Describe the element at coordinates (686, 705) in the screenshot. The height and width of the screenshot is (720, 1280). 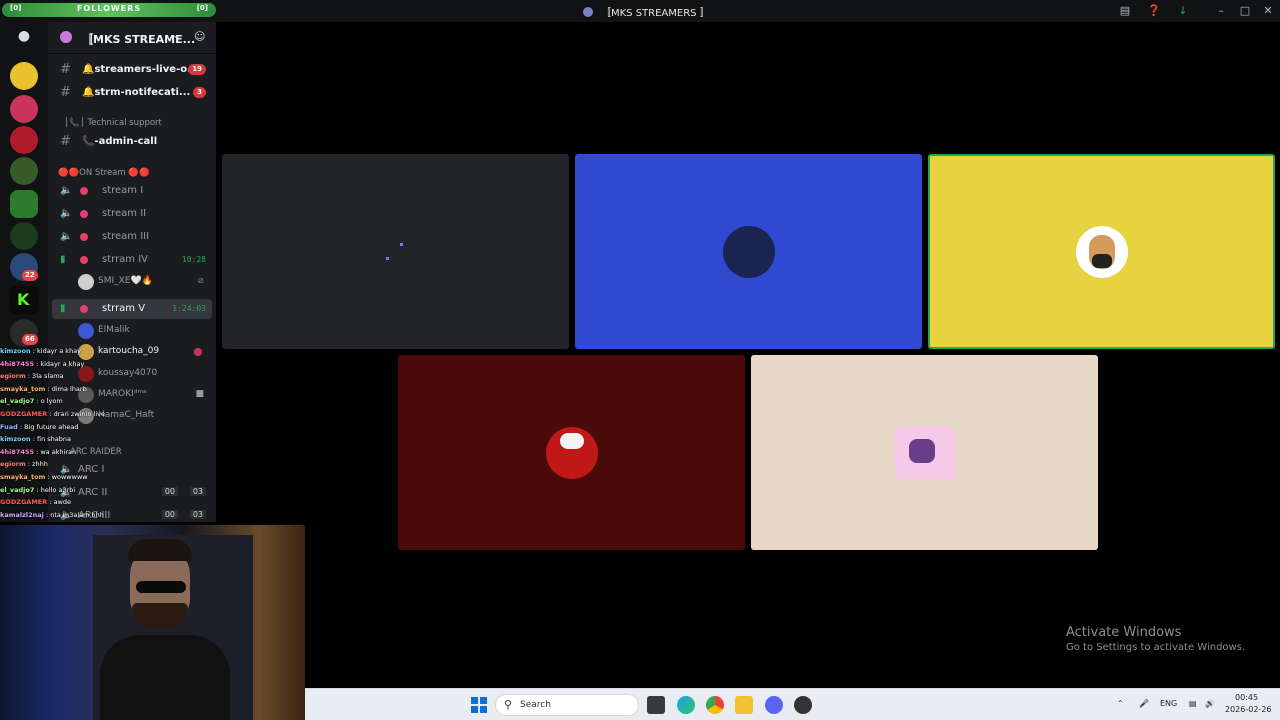
I see `edge-icon` at that location.